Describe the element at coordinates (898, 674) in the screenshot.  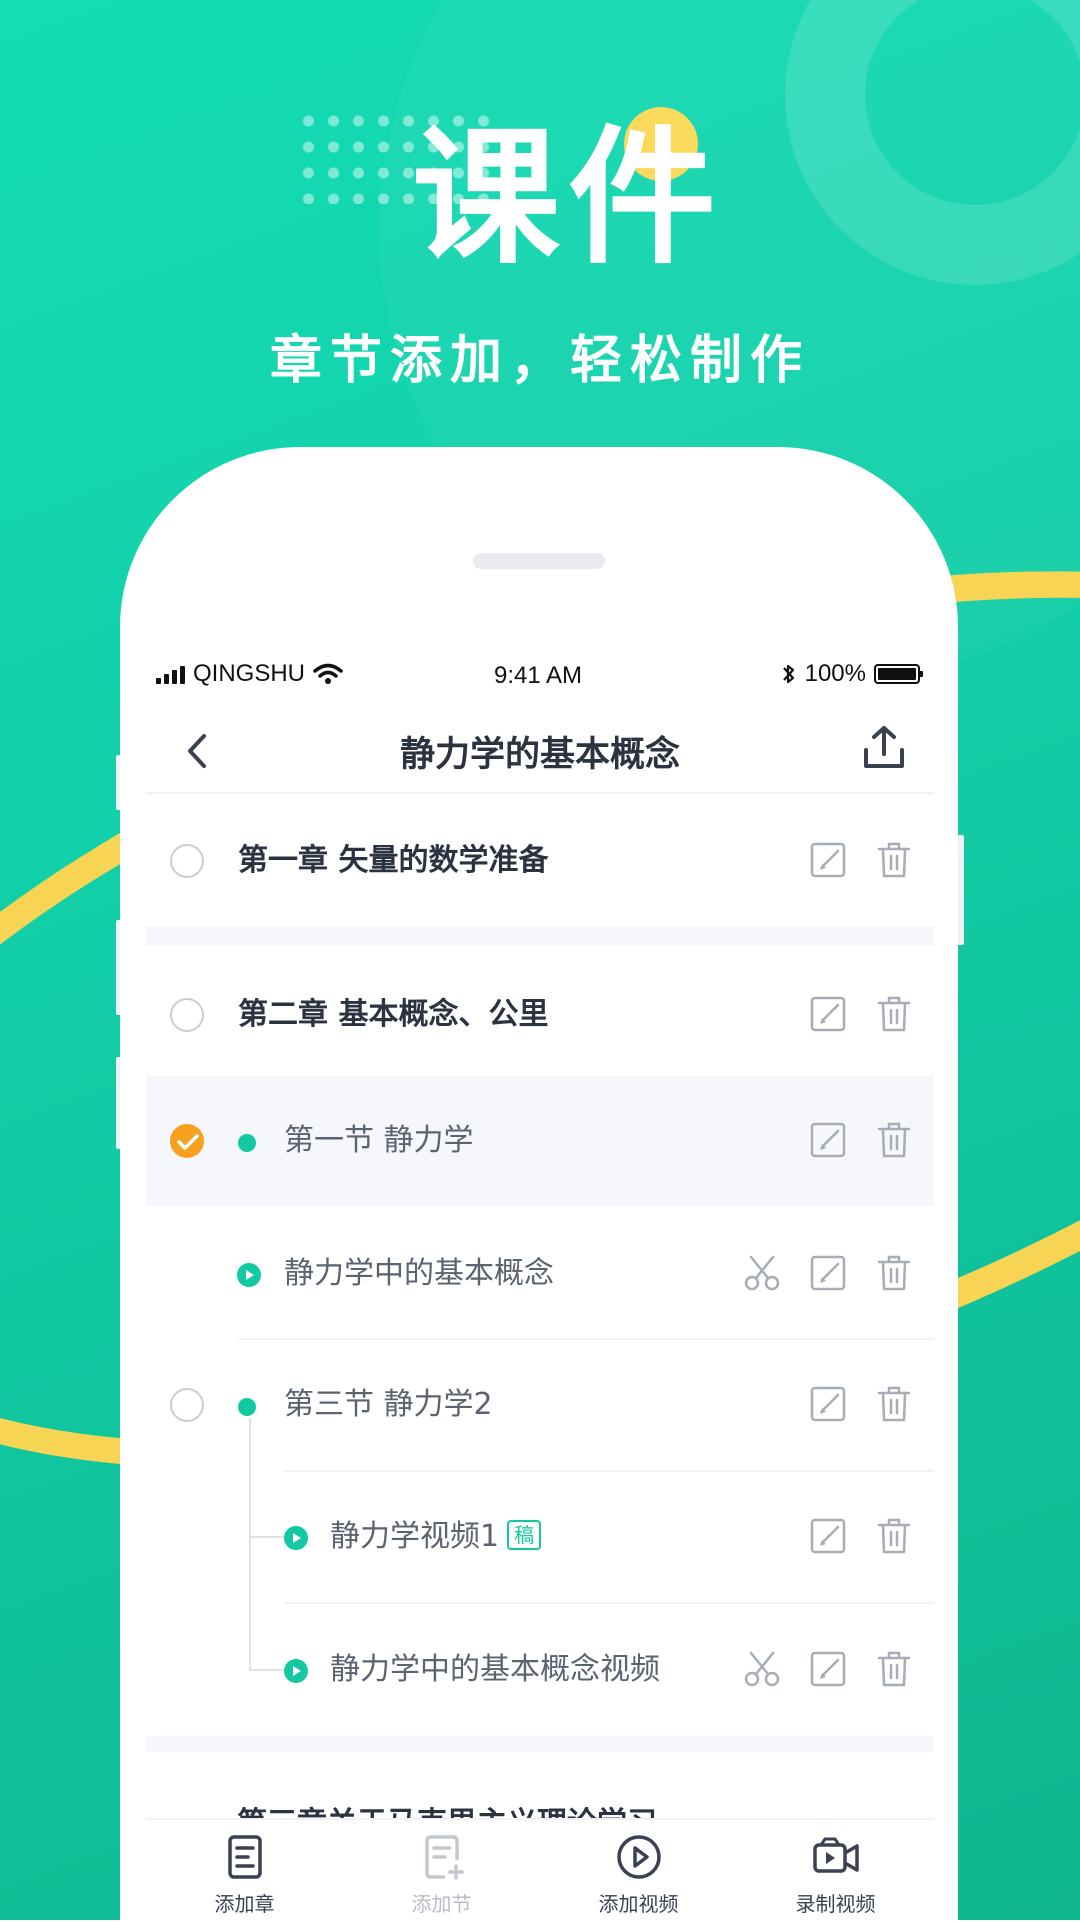
I see `battery-icon` at that location.